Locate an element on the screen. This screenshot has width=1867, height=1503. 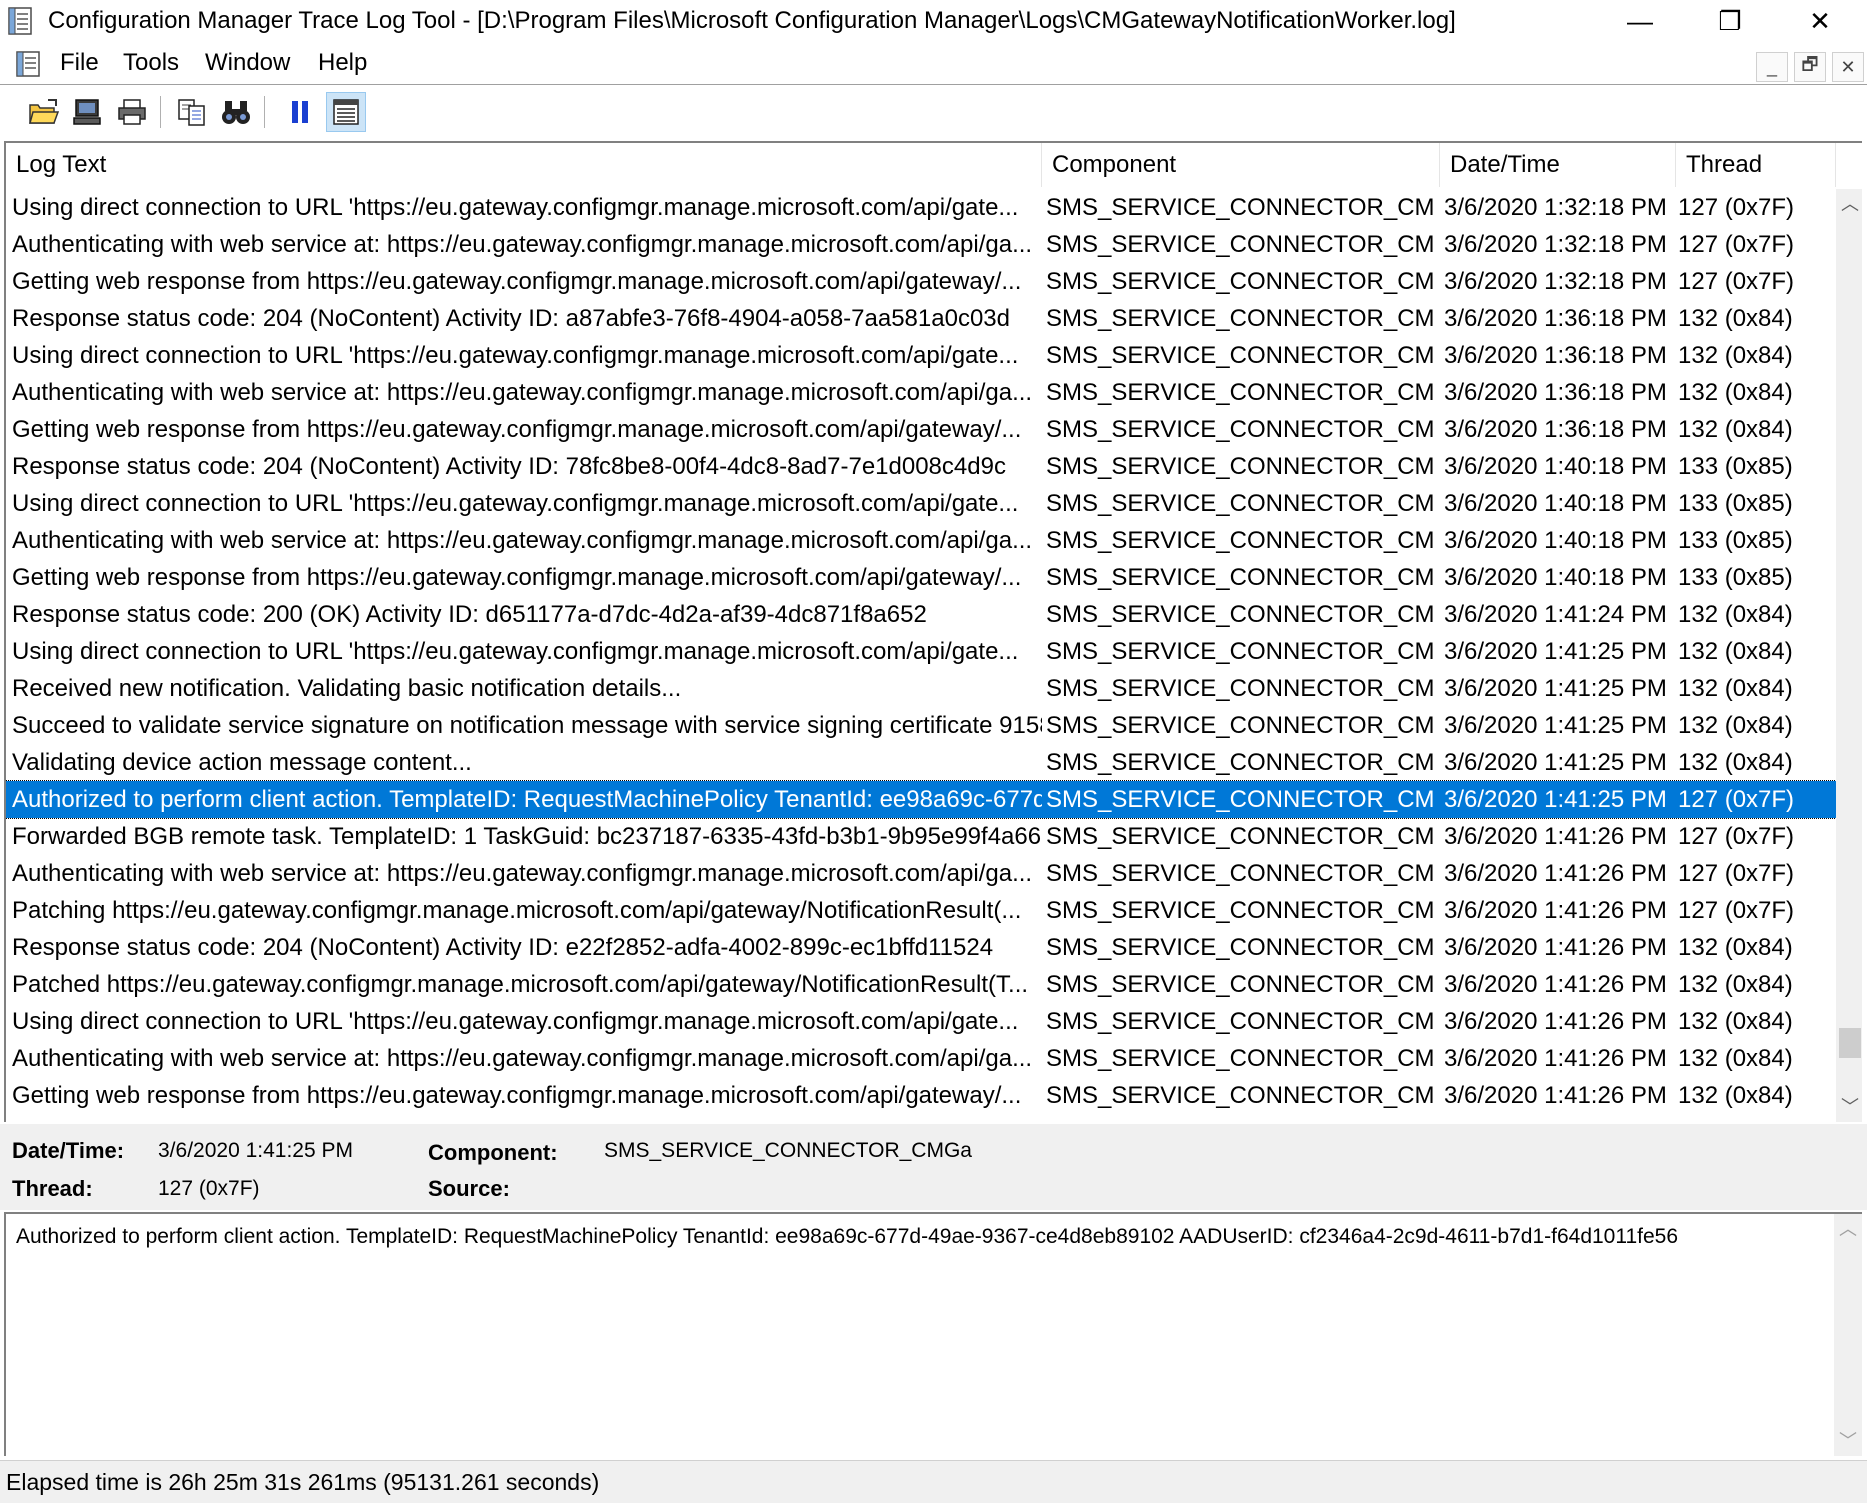
menu-file: File is located at coordinates (79, 63).